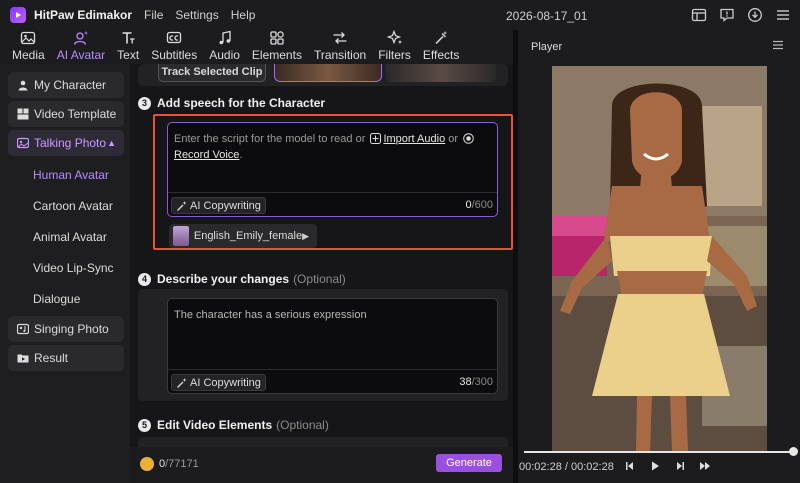 The width and height of the screenshot is (800, 483). Describe the element at coordinates (18, 15) in the screenshot. I see `app-logo-icon` at that location.